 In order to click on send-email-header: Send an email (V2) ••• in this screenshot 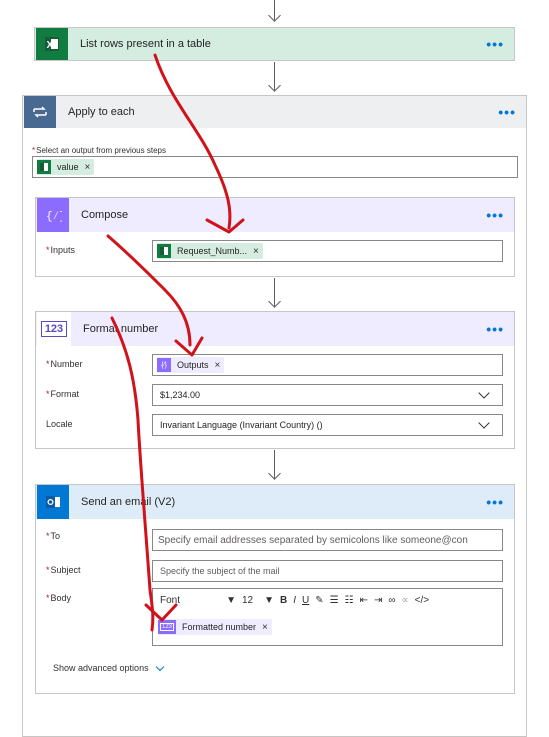, I will do `click(275, 502)`.